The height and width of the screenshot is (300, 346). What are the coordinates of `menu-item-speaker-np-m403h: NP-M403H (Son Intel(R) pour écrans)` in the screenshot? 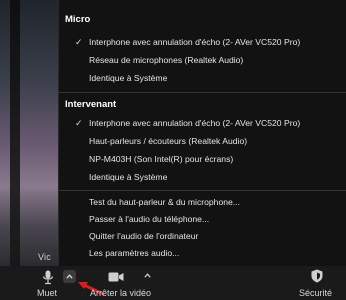 It's located at (161, 159).